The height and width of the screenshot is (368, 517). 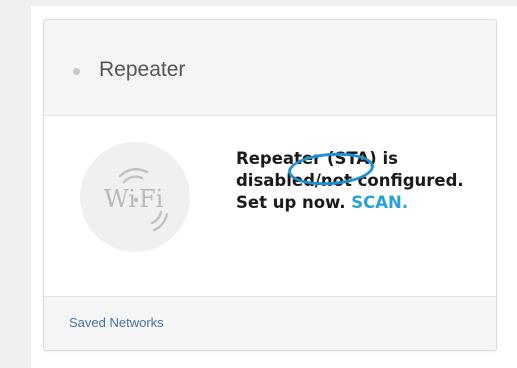 I want to click on svg-text: Wi, so click(x=120, y=199).